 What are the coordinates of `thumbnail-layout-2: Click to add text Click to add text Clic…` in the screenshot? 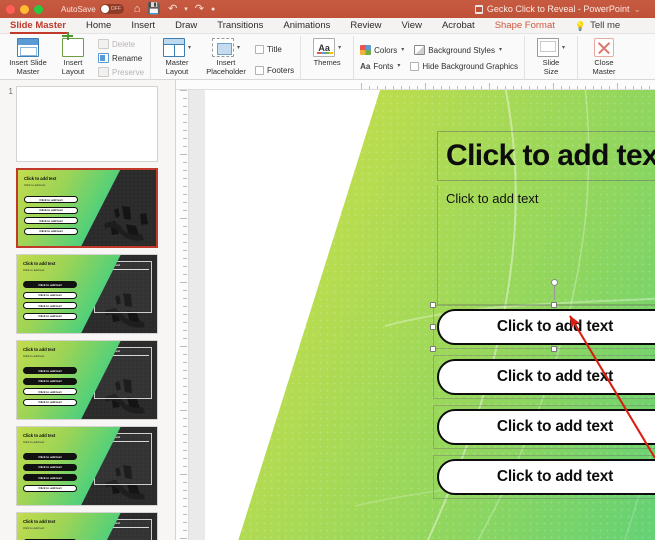 It's located at (87, 294).